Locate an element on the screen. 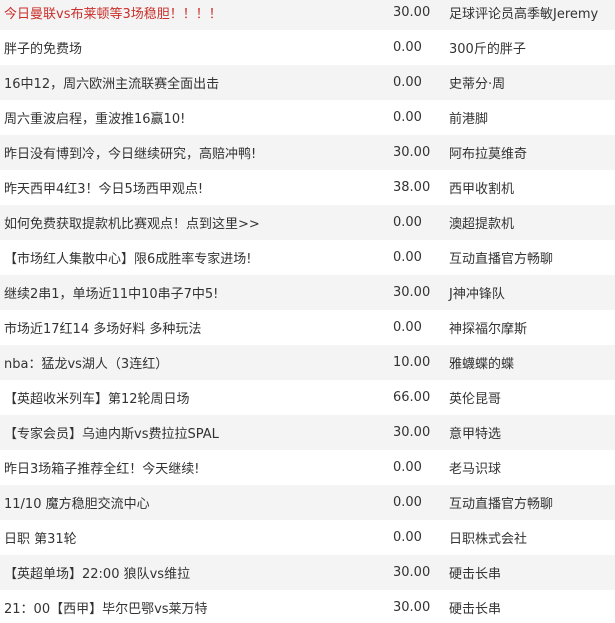 This screenshot has width=615, height=623. tip-row: 胖子的免费场 0.00 300斤的胖子 is located at coordinates (307, 47).